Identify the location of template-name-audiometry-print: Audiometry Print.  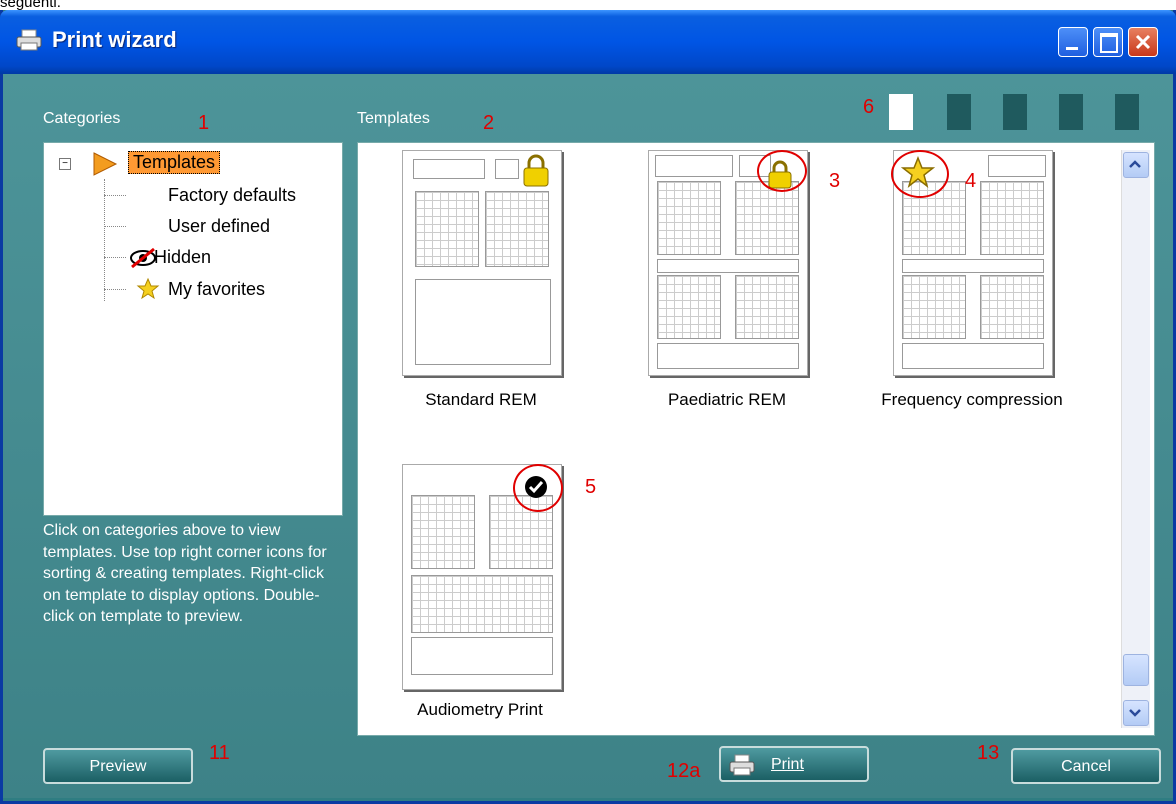
(480, 710).